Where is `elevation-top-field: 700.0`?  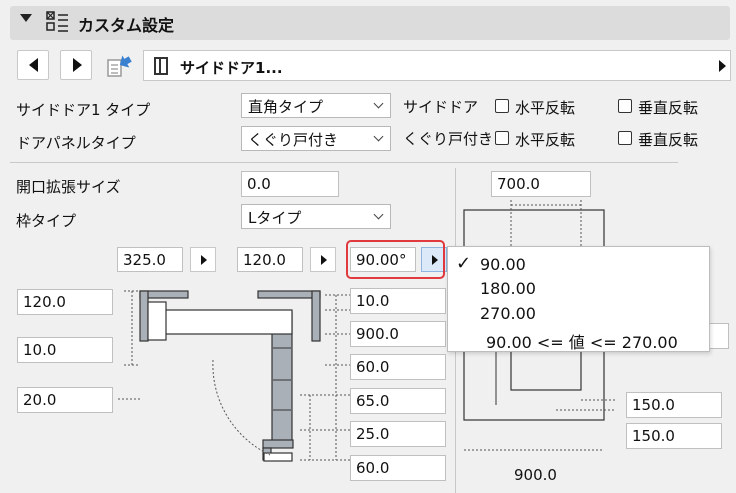
elevation-top-field: 700.0 is located at coordinates (541, 184).